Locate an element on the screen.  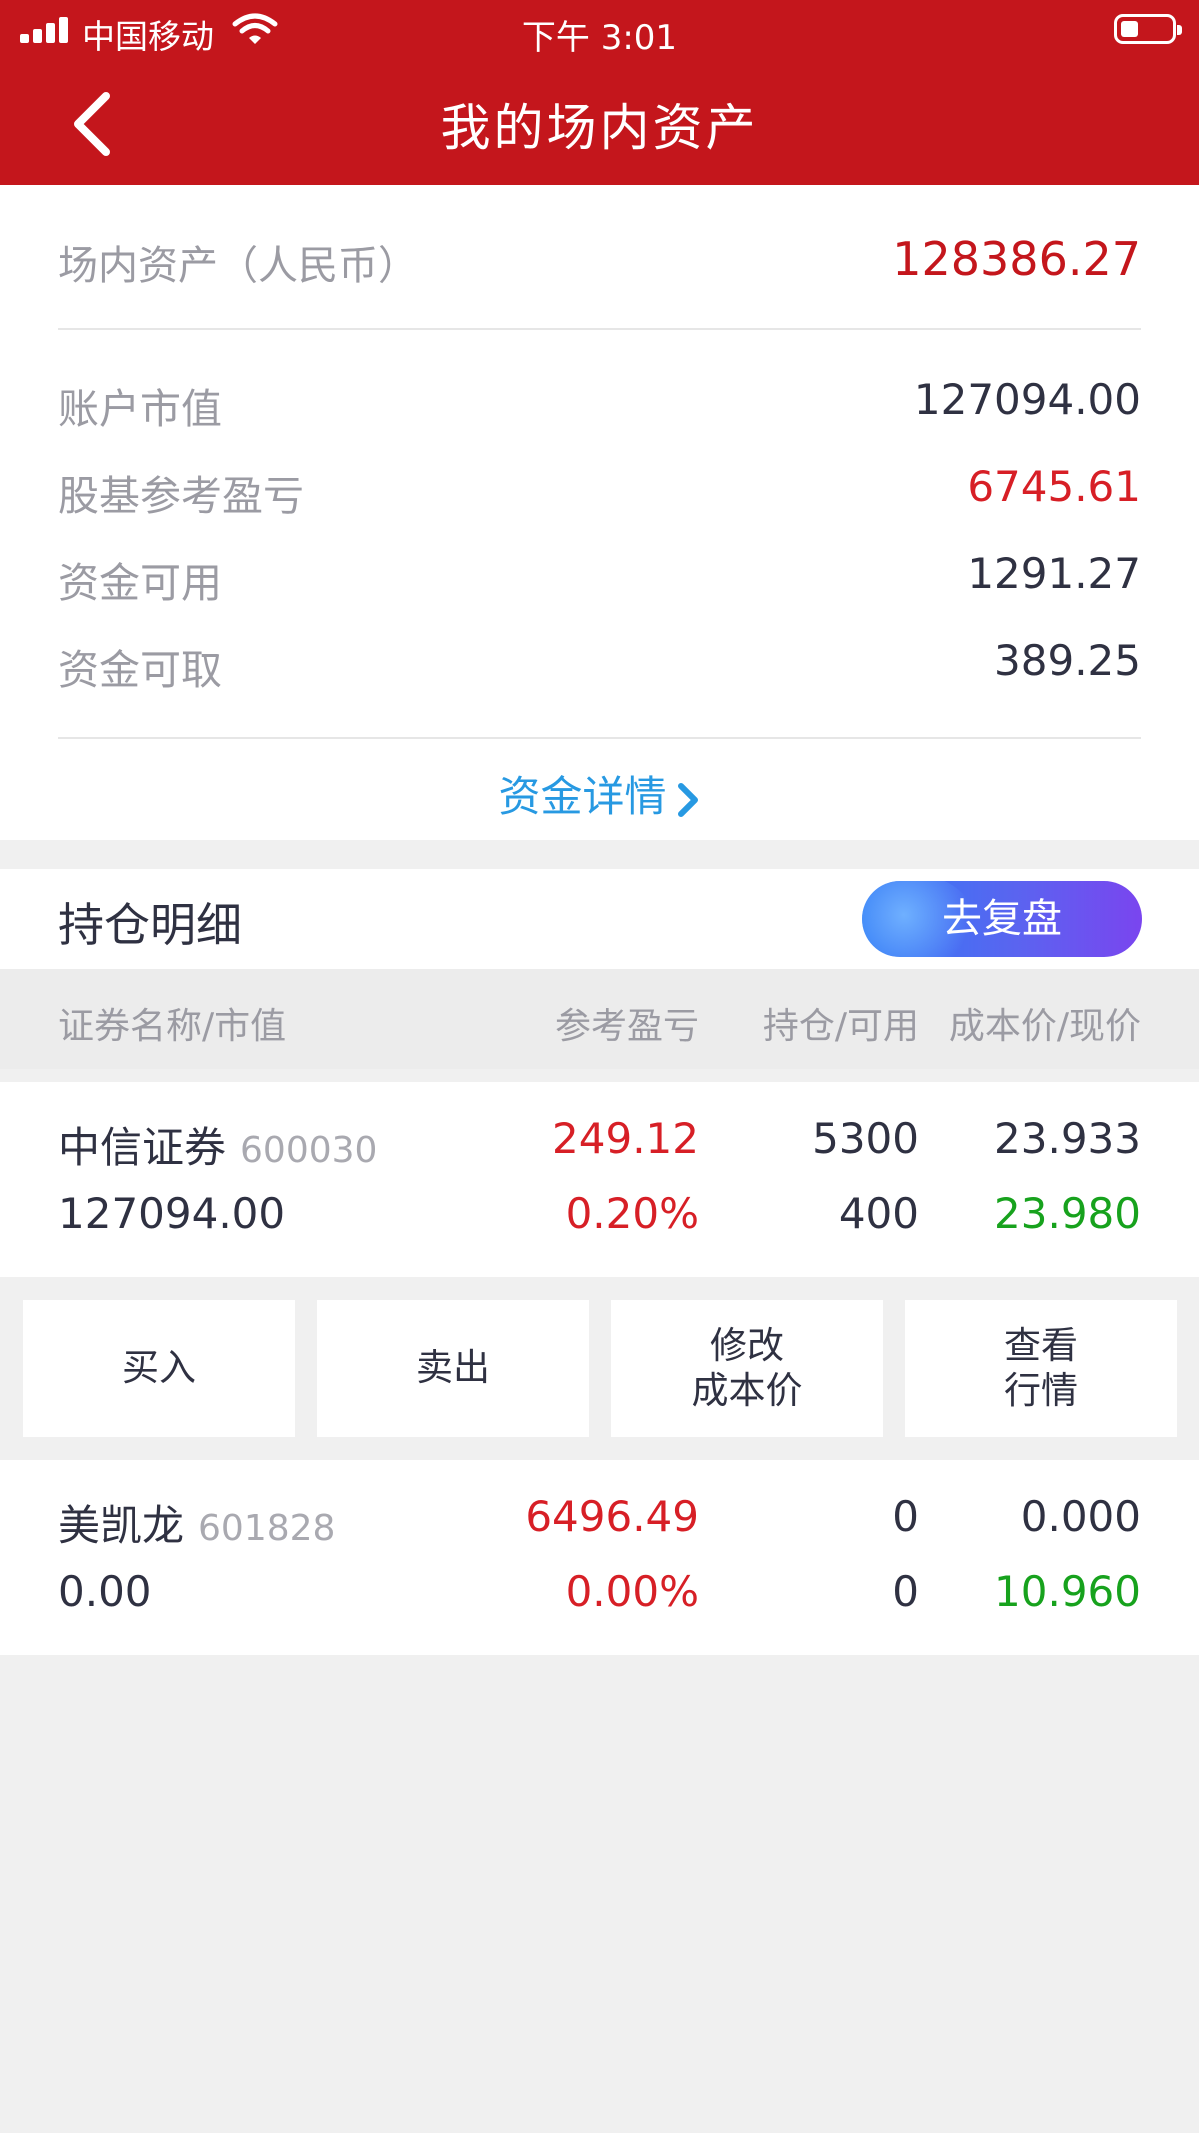
stock-cost: 0.000 is located at coordinates (1080, 1516).